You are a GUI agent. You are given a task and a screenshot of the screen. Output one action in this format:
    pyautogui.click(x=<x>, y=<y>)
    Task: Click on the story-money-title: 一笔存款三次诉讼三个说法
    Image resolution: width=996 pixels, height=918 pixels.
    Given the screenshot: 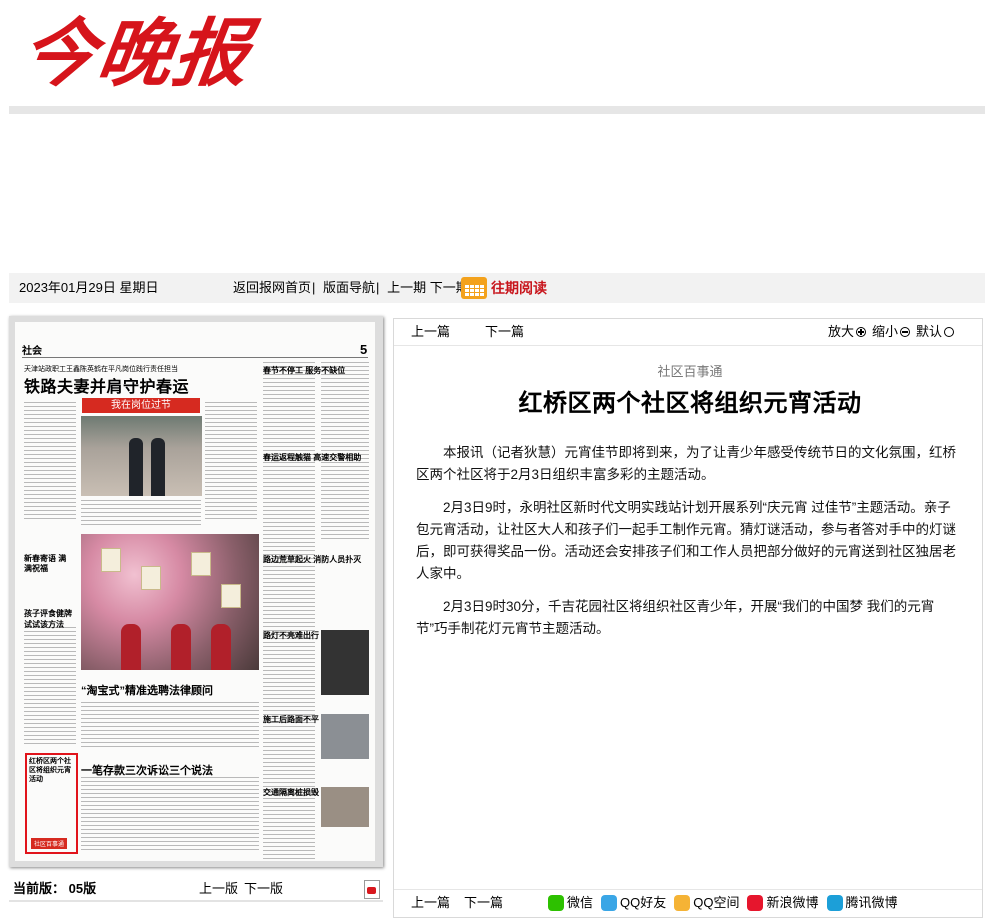 What is the action you would take?
    pyautogui.click(x=147, y=770)
    